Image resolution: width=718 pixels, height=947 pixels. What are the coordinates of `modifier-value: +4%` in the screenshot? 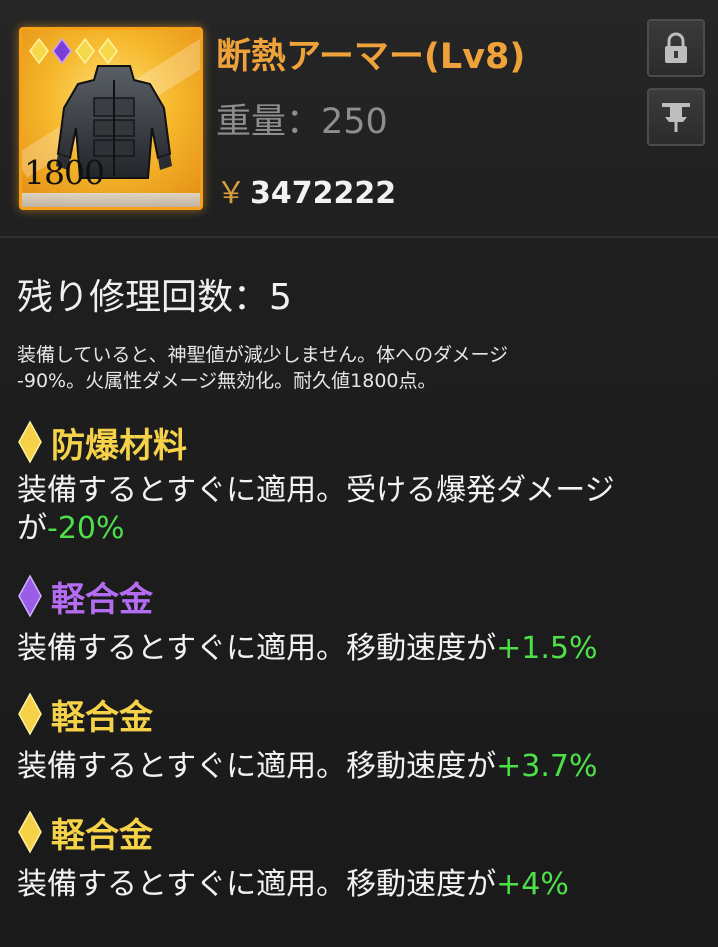 It's located at (532, 884).